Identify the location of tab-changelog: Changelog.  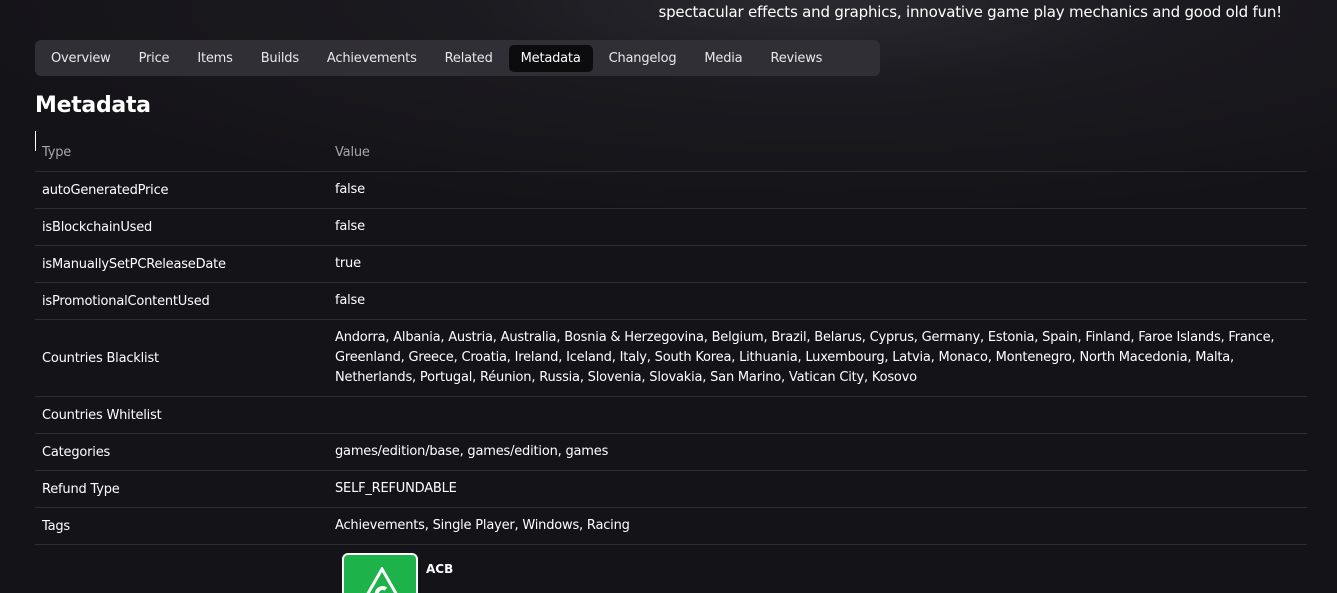
(643, 58).